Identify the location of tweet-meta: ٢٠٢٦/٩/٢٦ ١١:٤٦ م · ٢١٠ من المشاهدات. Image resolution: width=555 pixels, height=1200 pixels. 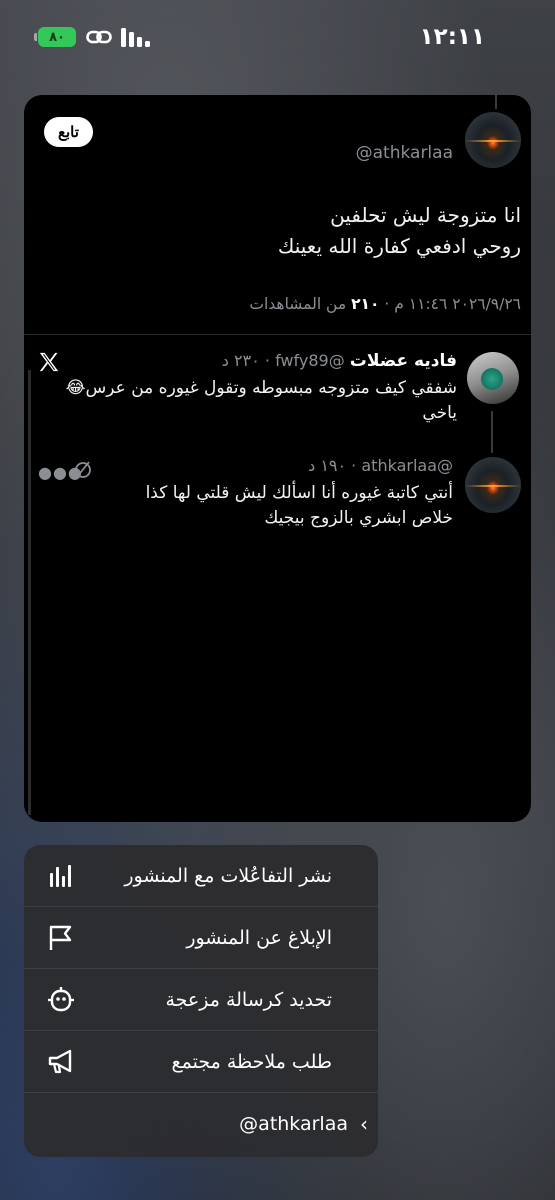
(385, 304).